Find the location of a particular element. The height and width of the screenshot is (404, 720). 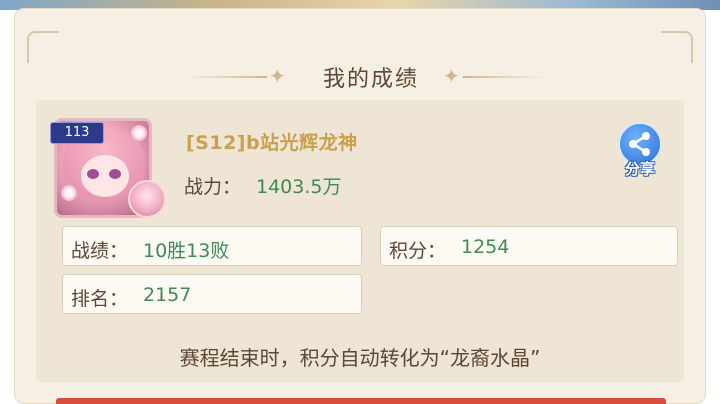

title-divider-right is located at coordinates (504, 77).